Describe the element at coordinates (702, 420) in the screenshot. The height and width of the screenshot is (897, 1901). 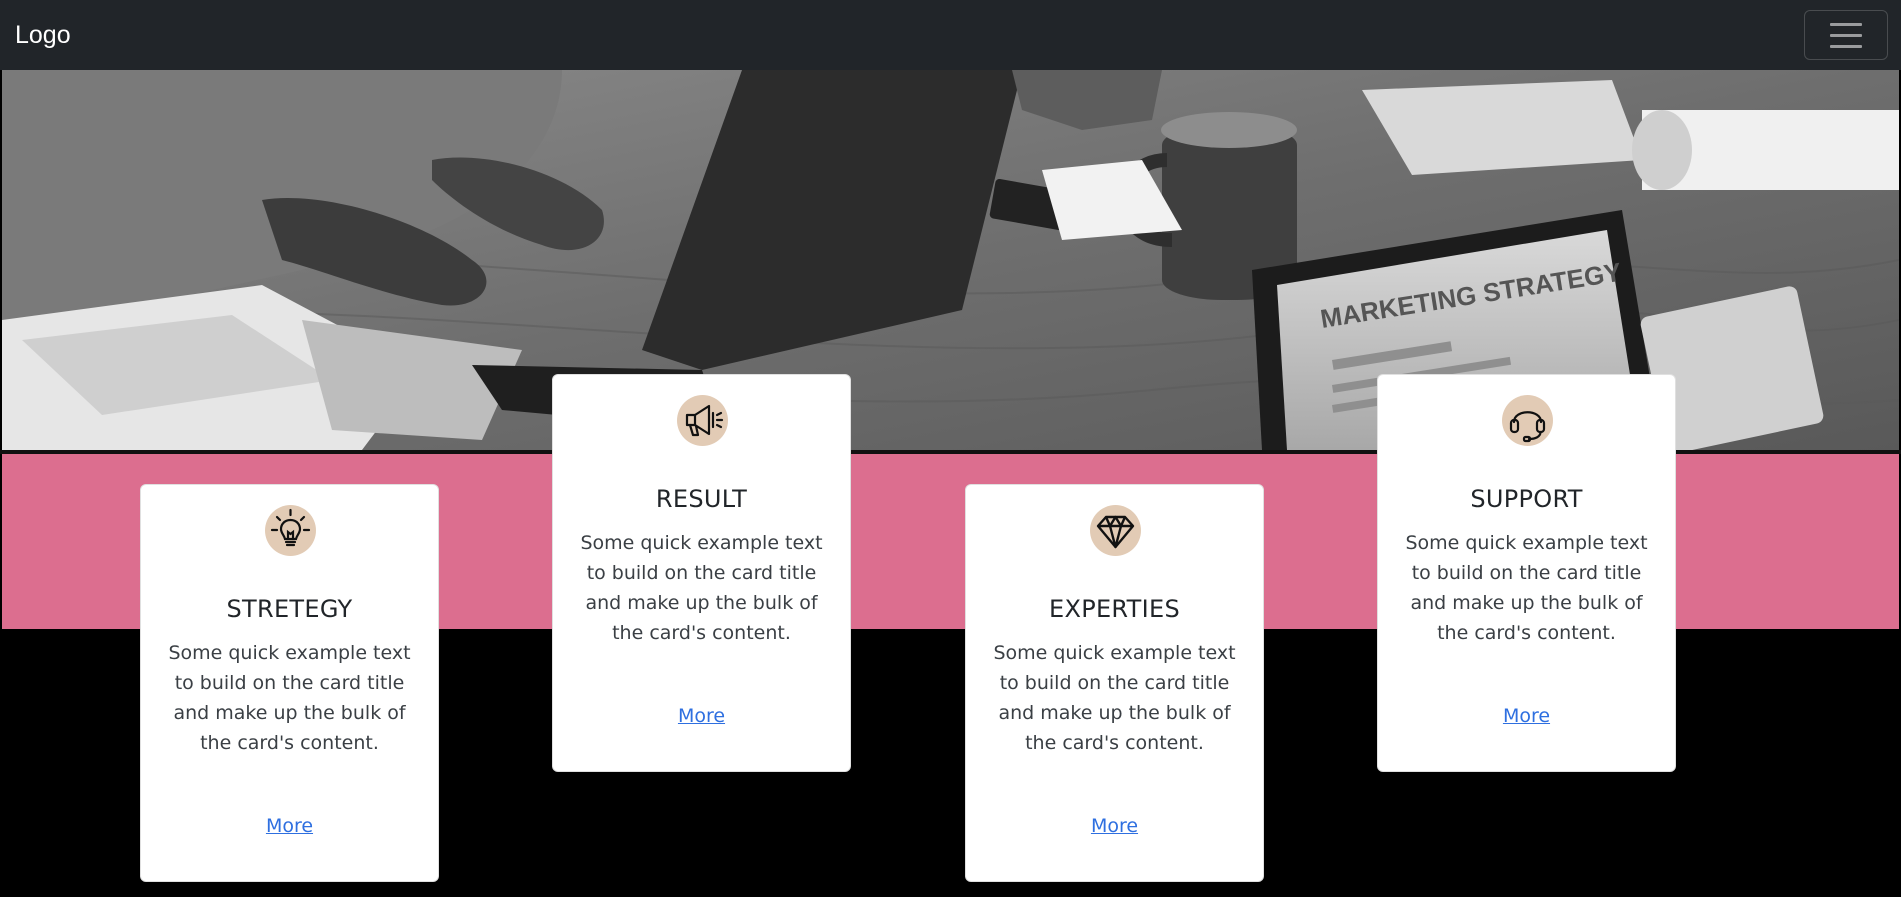
I see `megaphone-icon` at that location.